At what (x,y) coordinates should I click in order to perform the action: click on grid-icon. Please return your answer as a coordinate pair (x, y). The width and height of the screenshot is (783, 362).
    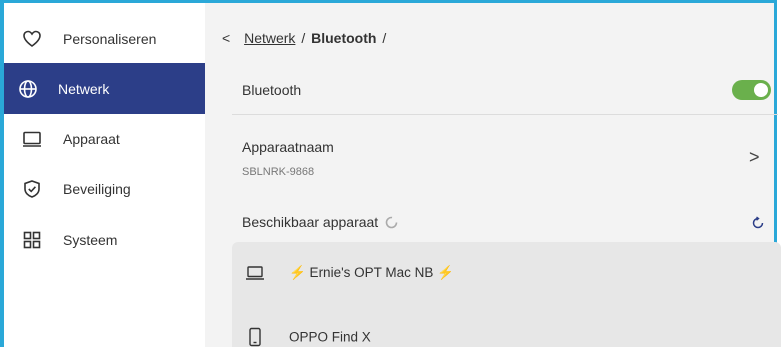
    Looking at the image, I should click on (32, 240).